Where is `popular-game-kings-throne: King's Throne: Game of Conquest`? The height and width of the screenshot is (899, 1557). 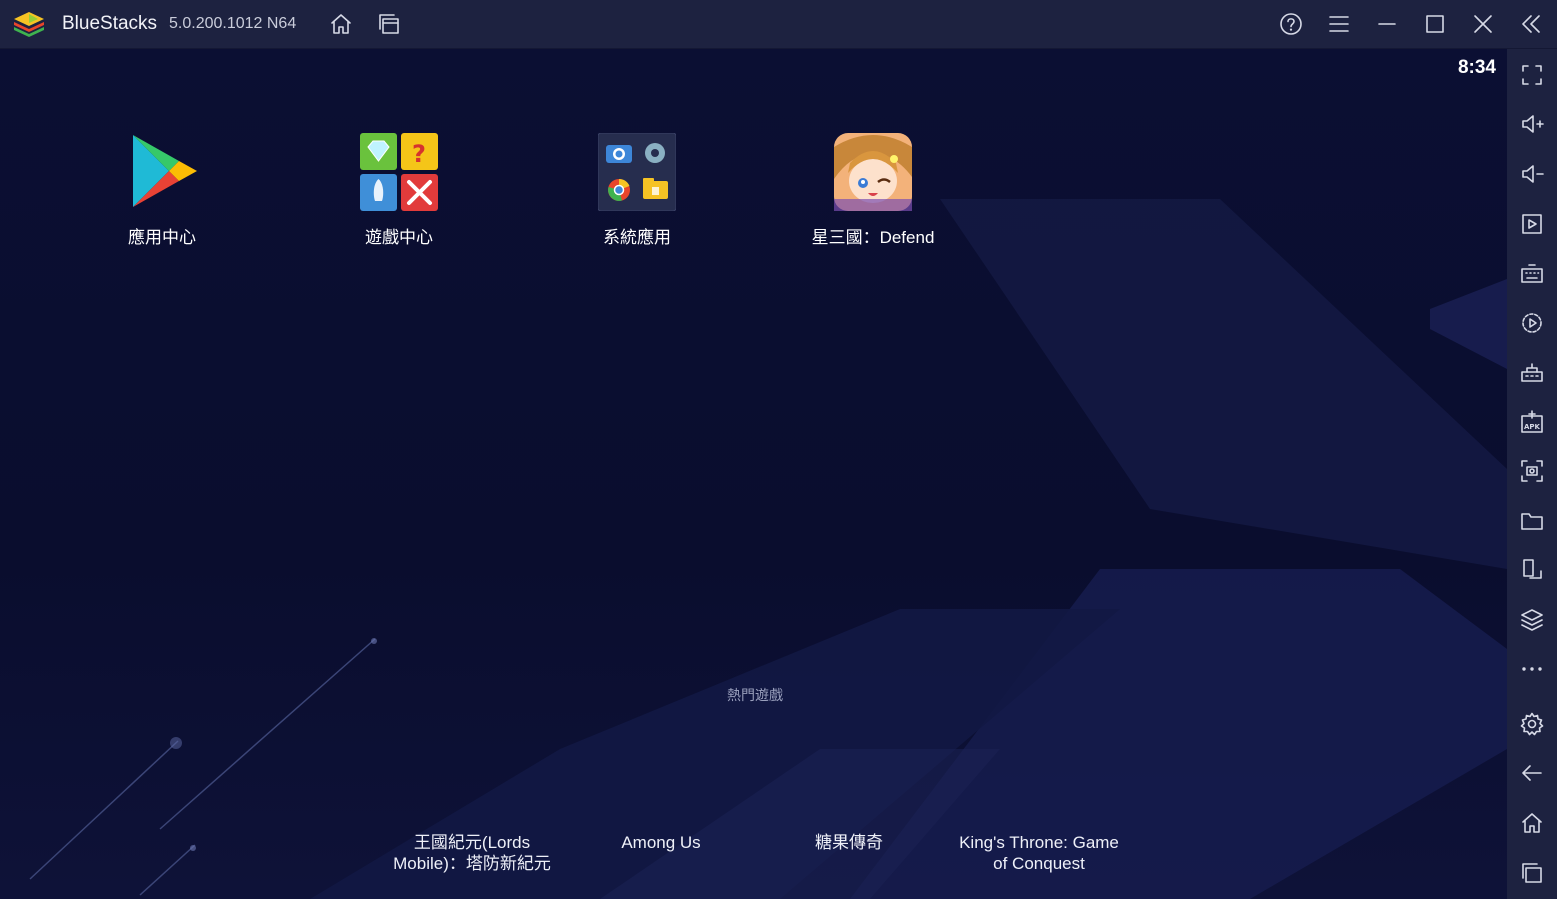 popular-game-kings-throne: King's Throne: Game of Conquest is located at coordinates (1039, 853).